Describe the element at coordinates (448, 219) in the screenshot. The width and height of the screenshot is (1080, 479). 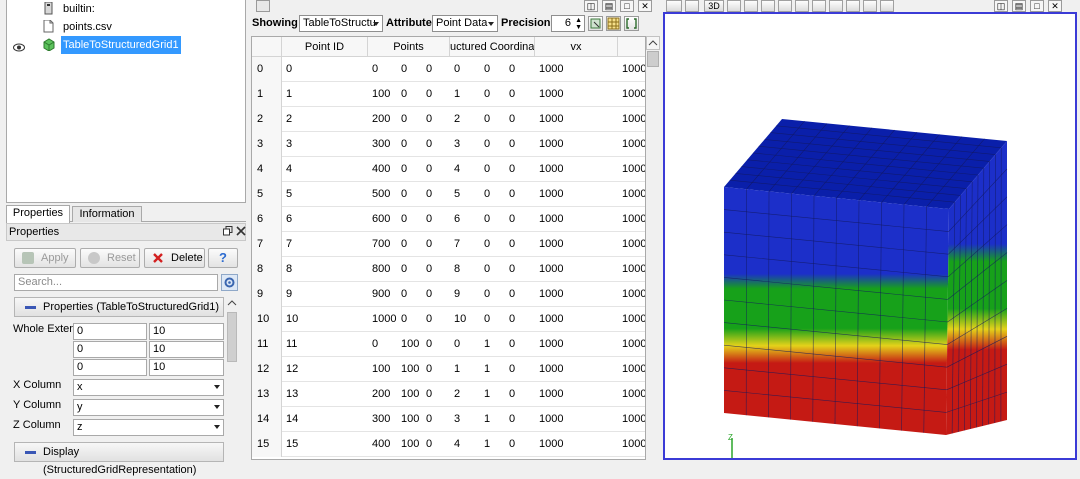
I see `table-row: 666000060010001000` at that location.